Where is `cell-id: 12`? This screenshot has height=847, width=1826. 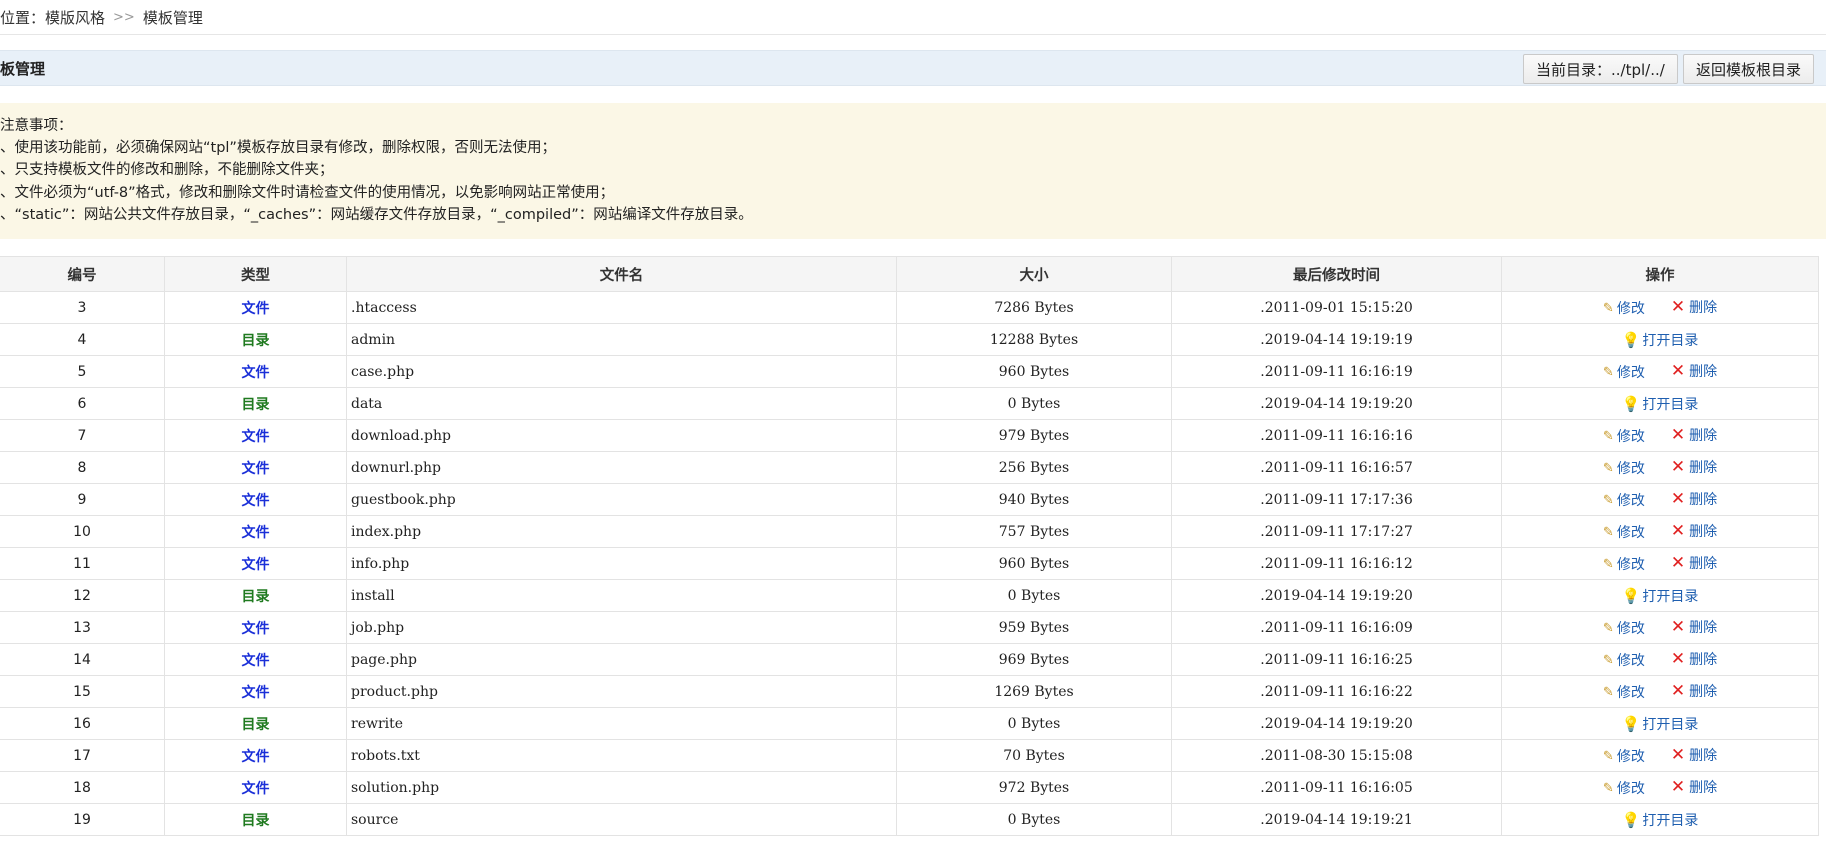 cell-id: 12 is located at coordinates (82, 595).